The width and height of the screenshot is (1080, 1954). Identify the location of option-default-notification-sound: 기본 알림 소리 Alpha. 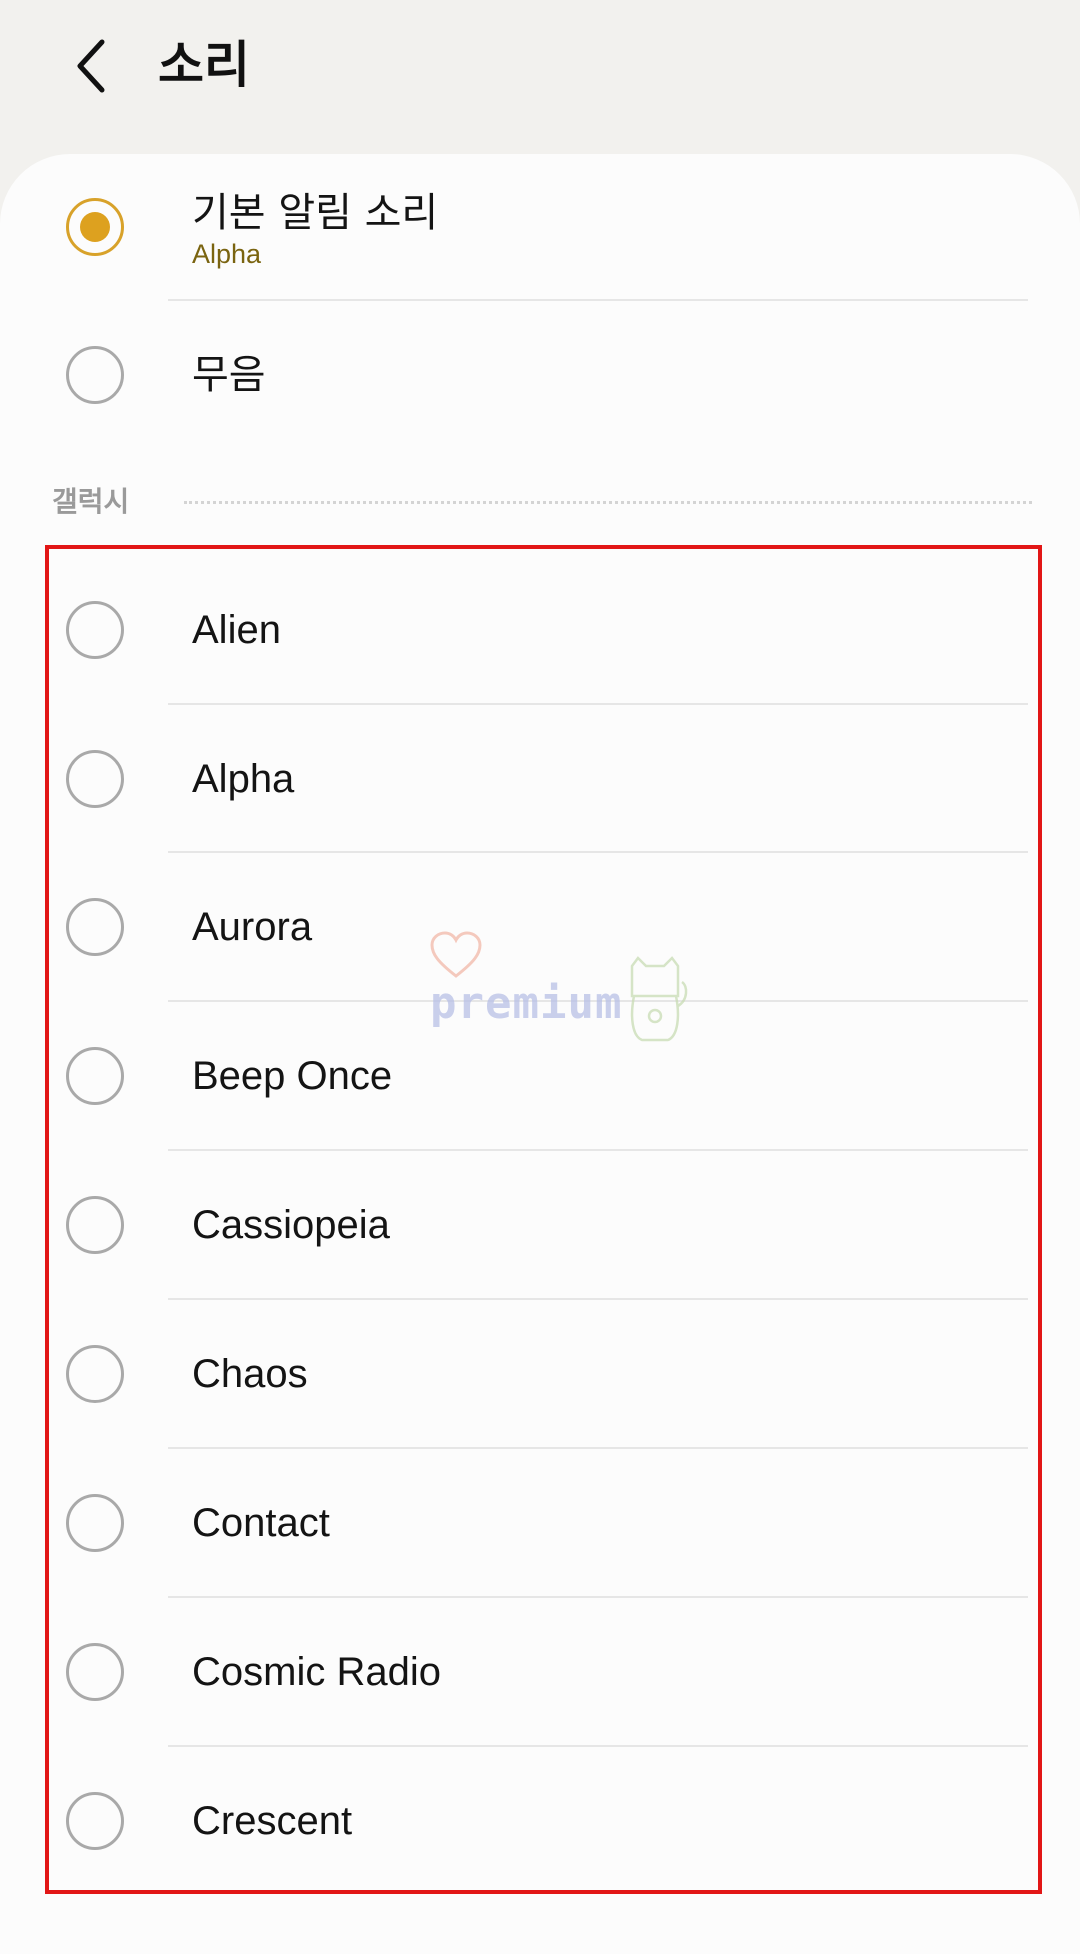
(540, 240).